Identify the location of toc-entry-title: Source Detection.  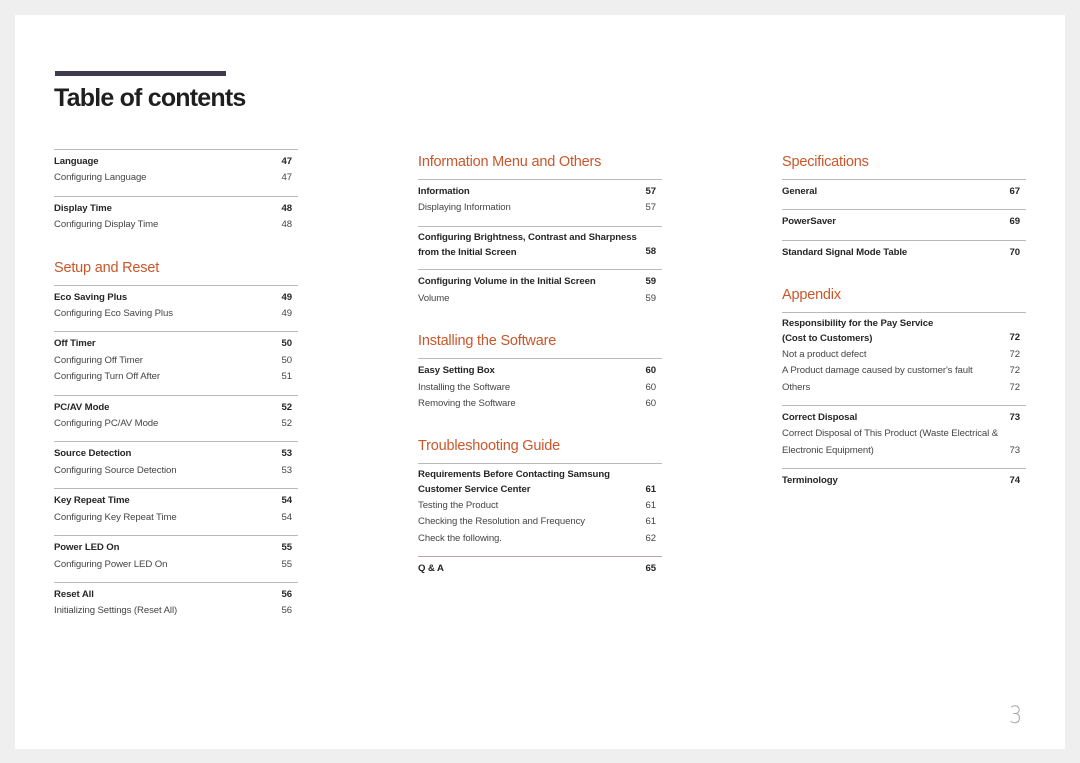
(93, 454).